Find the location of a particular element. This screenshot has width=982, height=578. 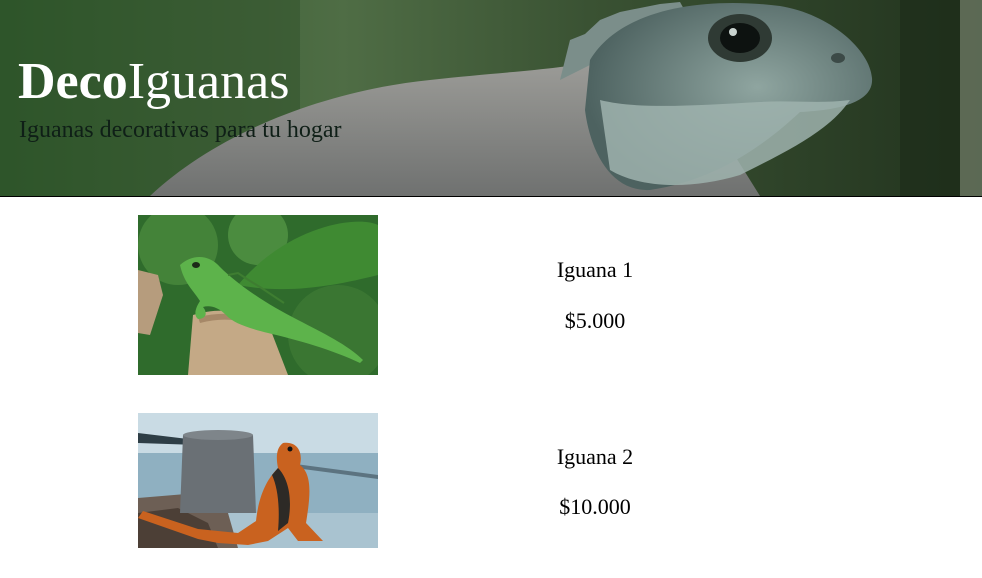

green-iguana-photo is located at coordinates (258, 295).